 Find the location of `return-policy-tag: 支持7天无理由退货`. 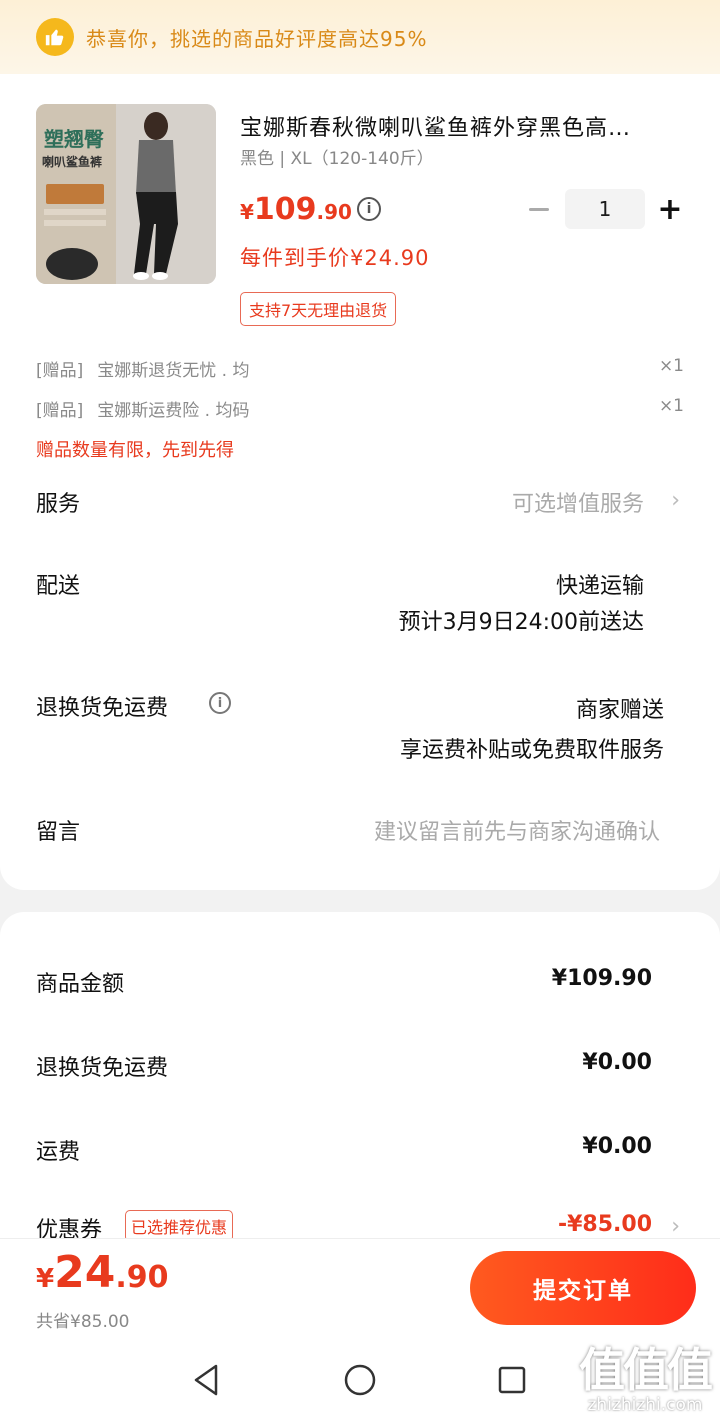

return-policy-tag: 支持7天无理由退货 is located at coordinates (318, 309).